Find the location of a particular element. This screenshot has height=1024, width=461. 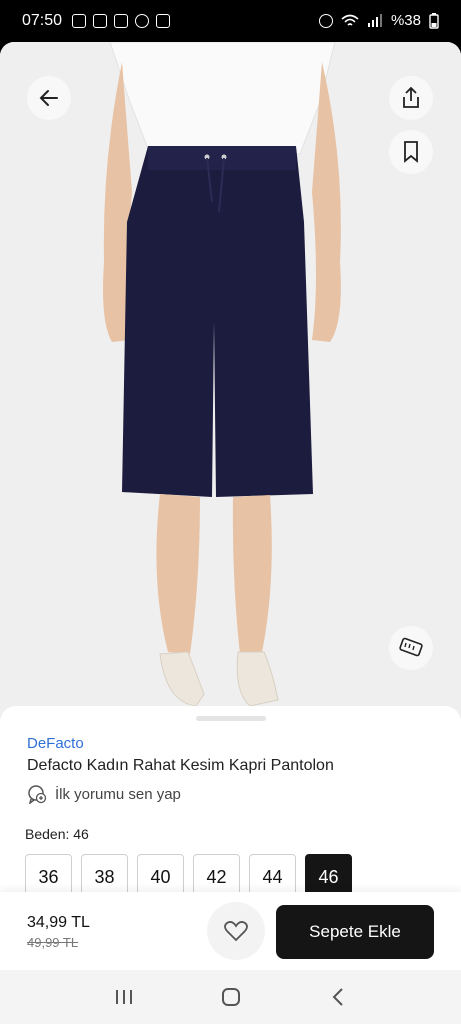

alarm-icon is located at coordinates (325, 20).